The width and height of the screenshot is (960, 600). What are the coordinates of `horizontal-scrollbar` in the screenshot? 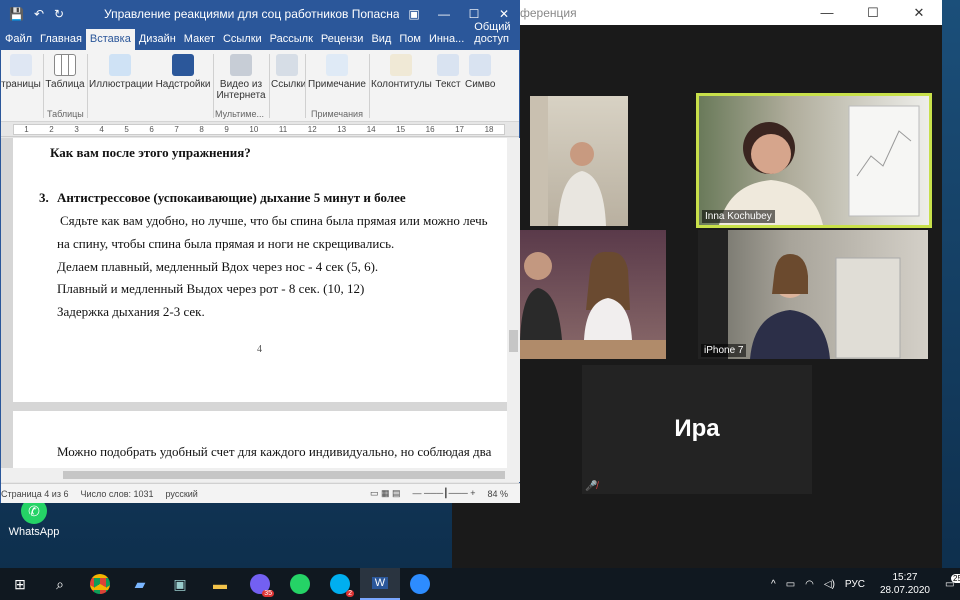 It's located at (260, 475).